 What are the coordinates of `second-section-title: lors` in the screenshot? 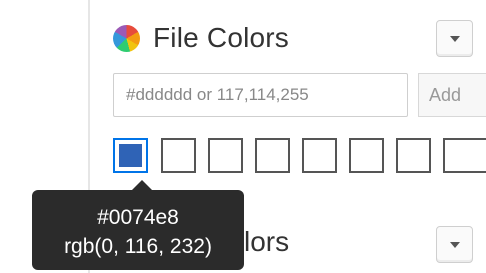 It's located at (267, 241).